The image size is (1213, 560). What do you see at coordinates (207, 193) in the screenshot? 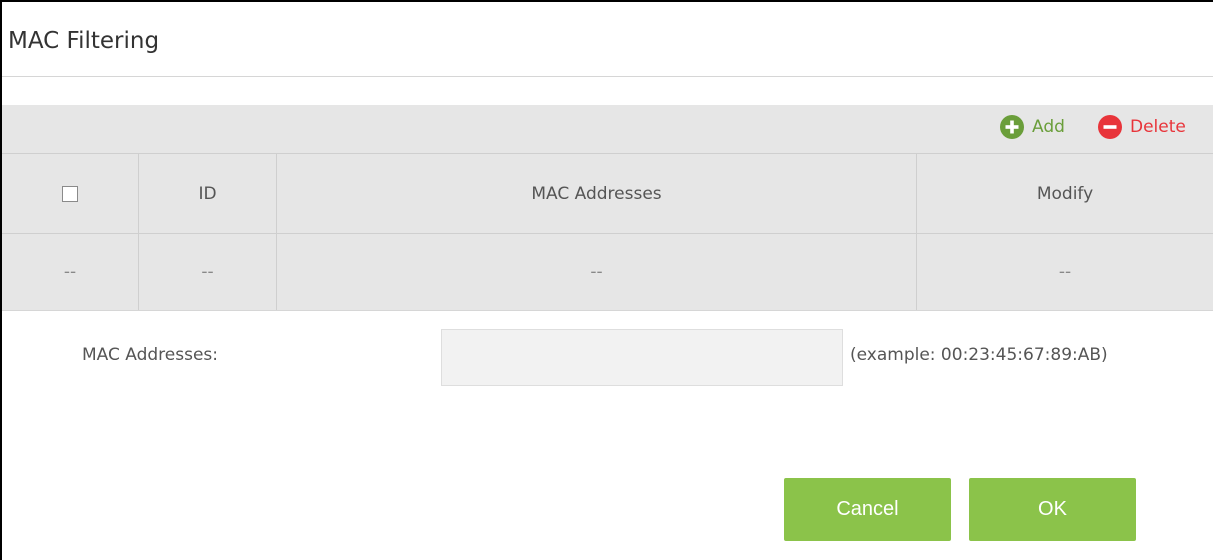
I see `column-header-id: ID` at bounding box center [207, 193].